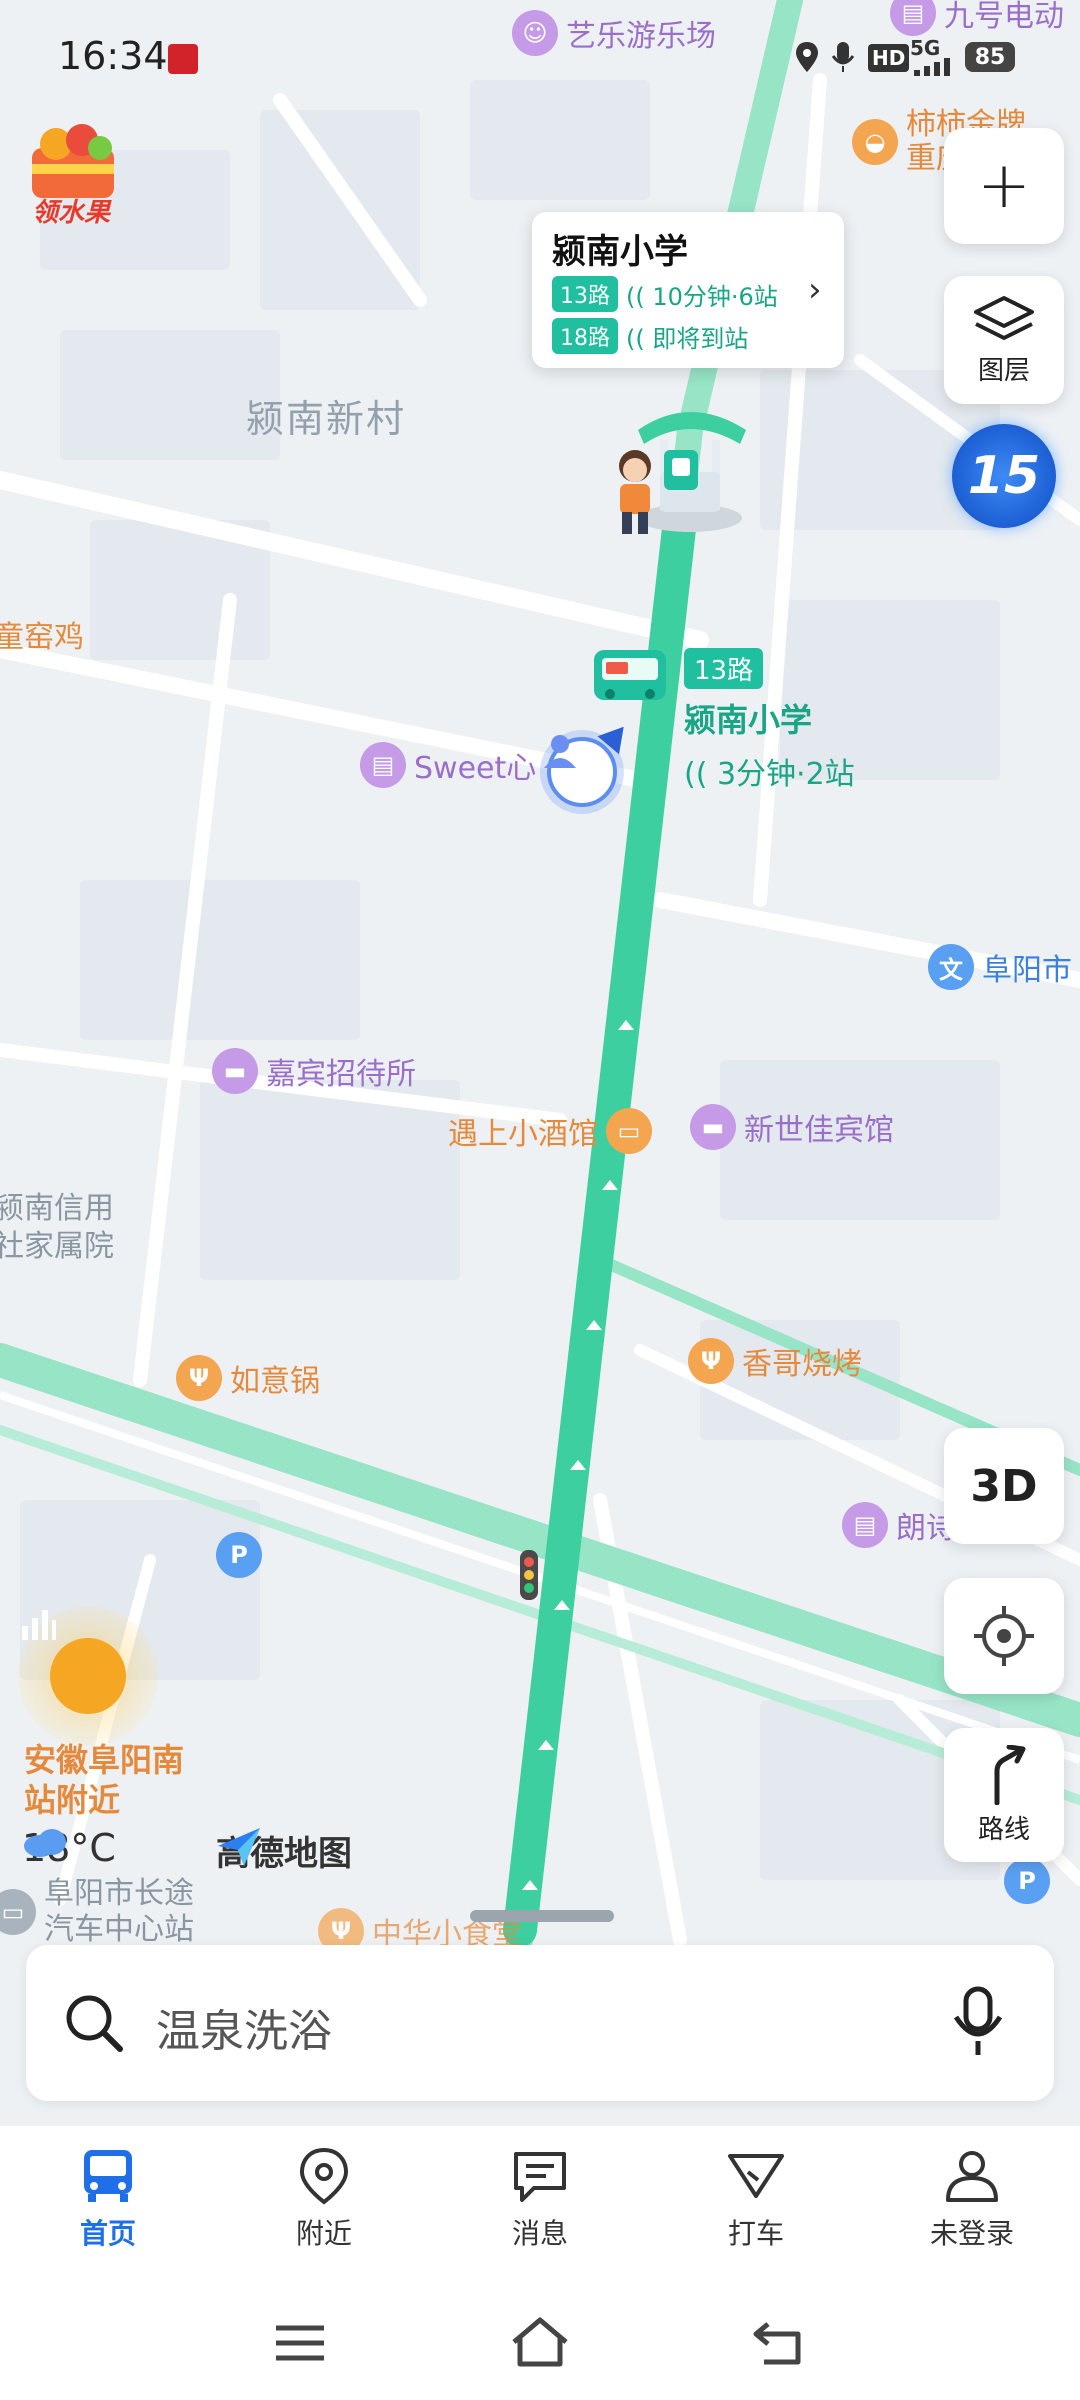 Image resolution: width=1080 pixels, height=2400 pixels. Describe the element at coordinates (620, 252) in the screenshot. I see `bus-stop-title: 颍南小学` at that location.